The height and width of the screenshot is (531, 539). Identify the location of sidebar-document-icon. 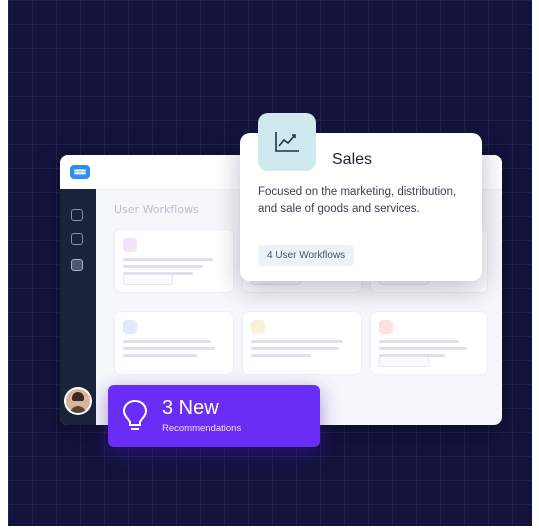
(77, 239).